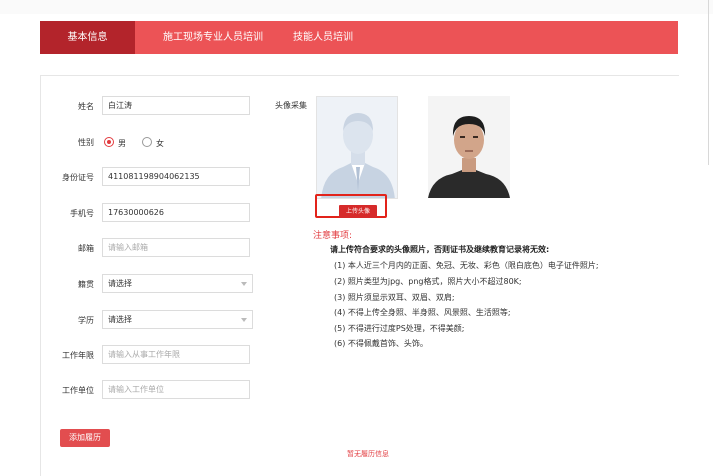  Describe the element at coordinates (359, 37) in the screenshot. I see `tab-bar: 基本信息 施工现场专业人员培训 技能人员培训` at that location.